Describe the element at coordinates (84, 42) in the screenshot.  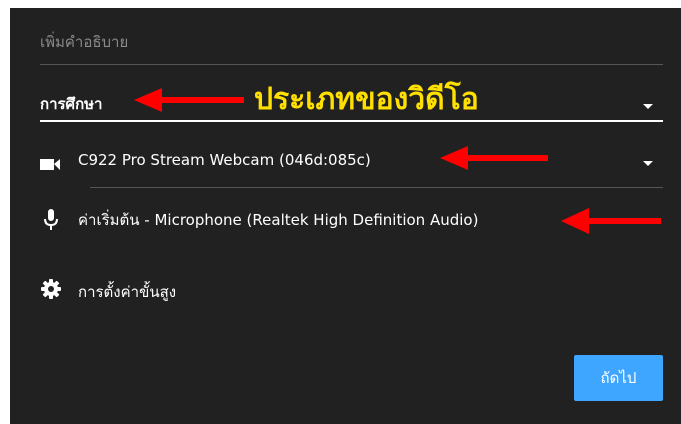
I see `description-input: เพิ่มคำอธิบาย` at that location.